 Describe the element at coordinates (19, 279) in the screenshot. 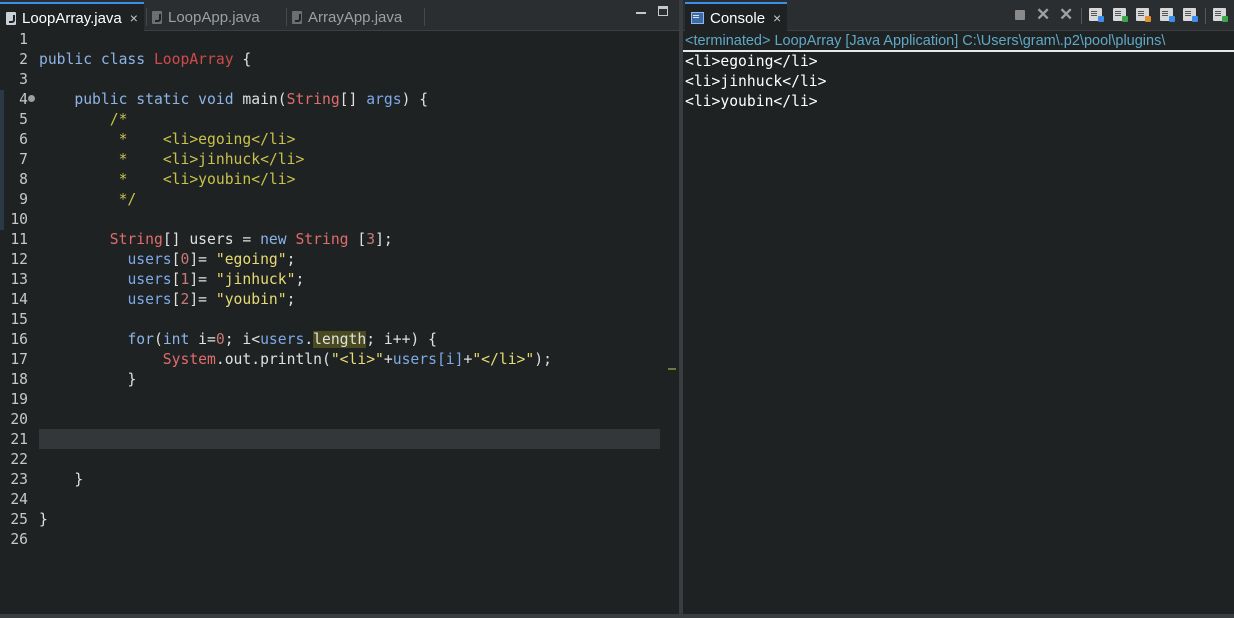

I see `line-number: 13` at that location.